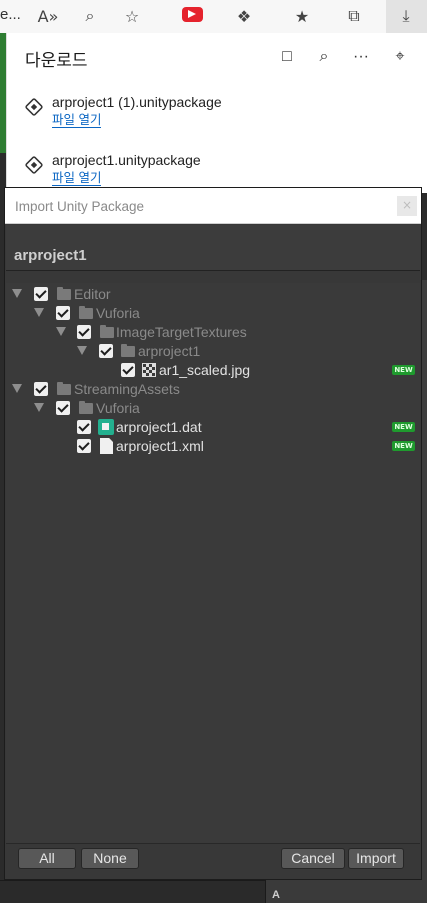 Image resolution: width=427 pixels, height=903 pixels. I want to click on tree-item-label: arproject1.xml, so click(160, 446).